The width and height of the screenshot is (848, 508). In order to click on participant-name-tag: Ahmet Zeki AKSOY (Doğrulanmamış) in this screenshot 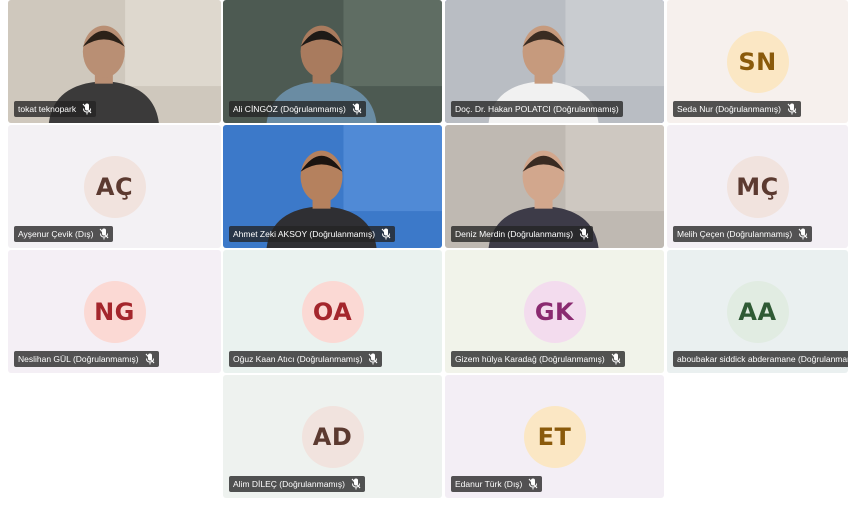, I will do `click(312, 234)`.